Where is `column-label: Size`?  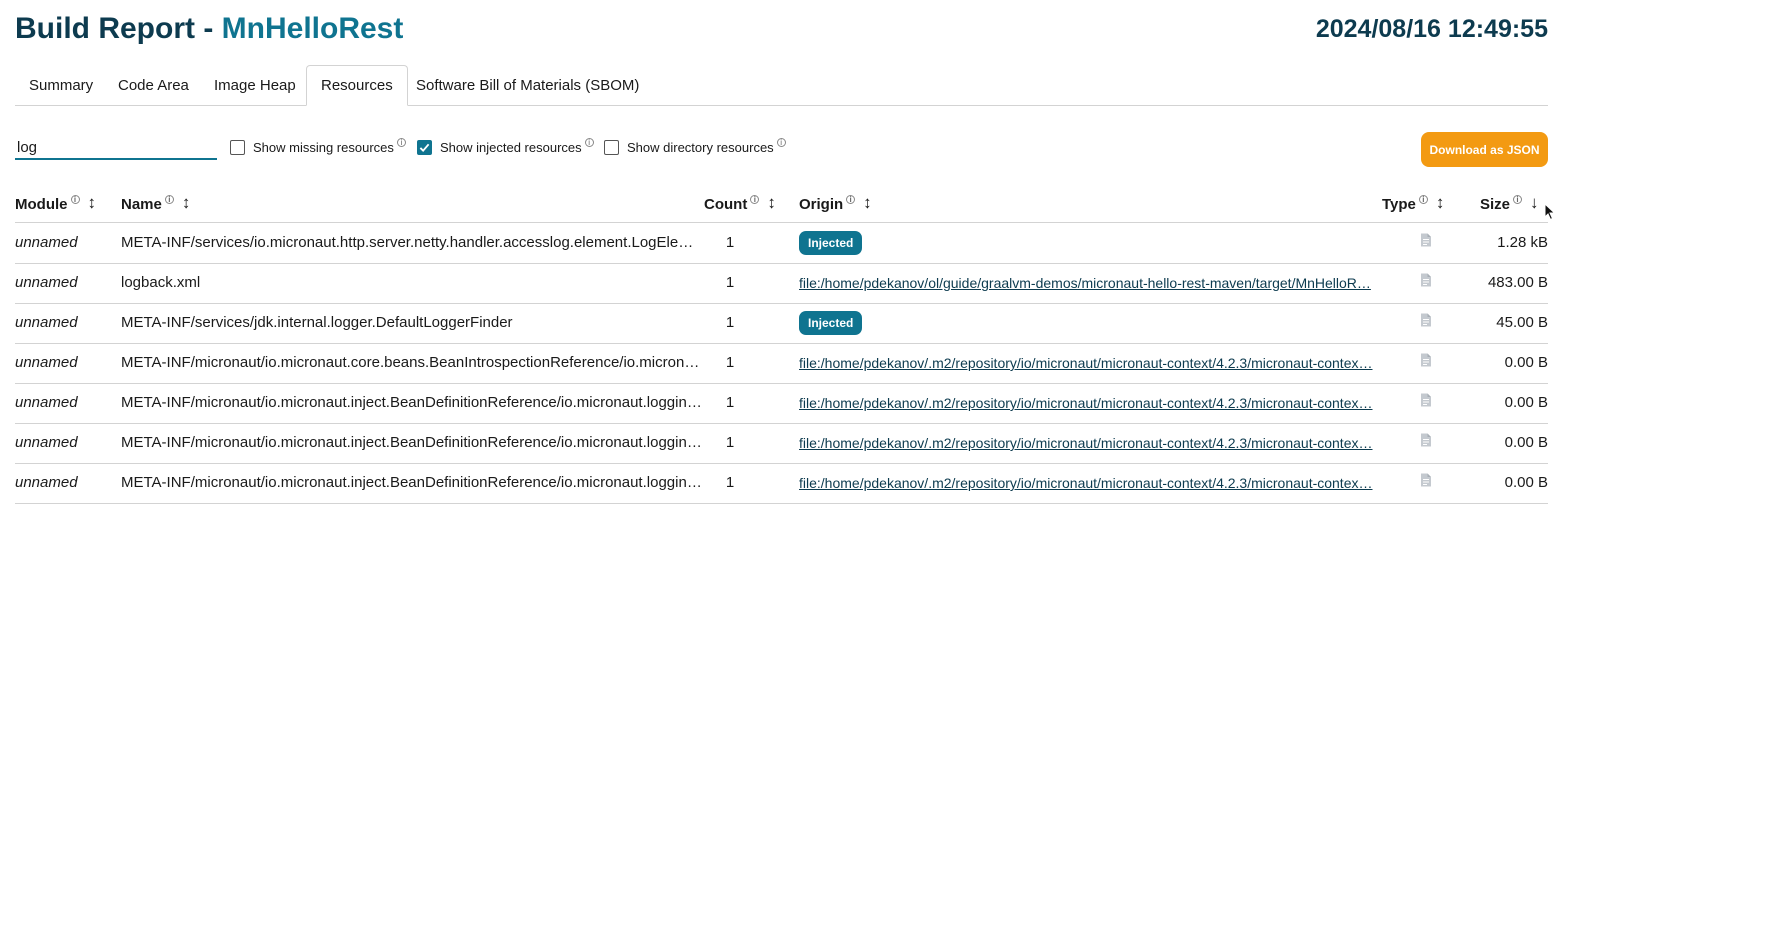
column-label: Size is located at coordinates (1495, 204).